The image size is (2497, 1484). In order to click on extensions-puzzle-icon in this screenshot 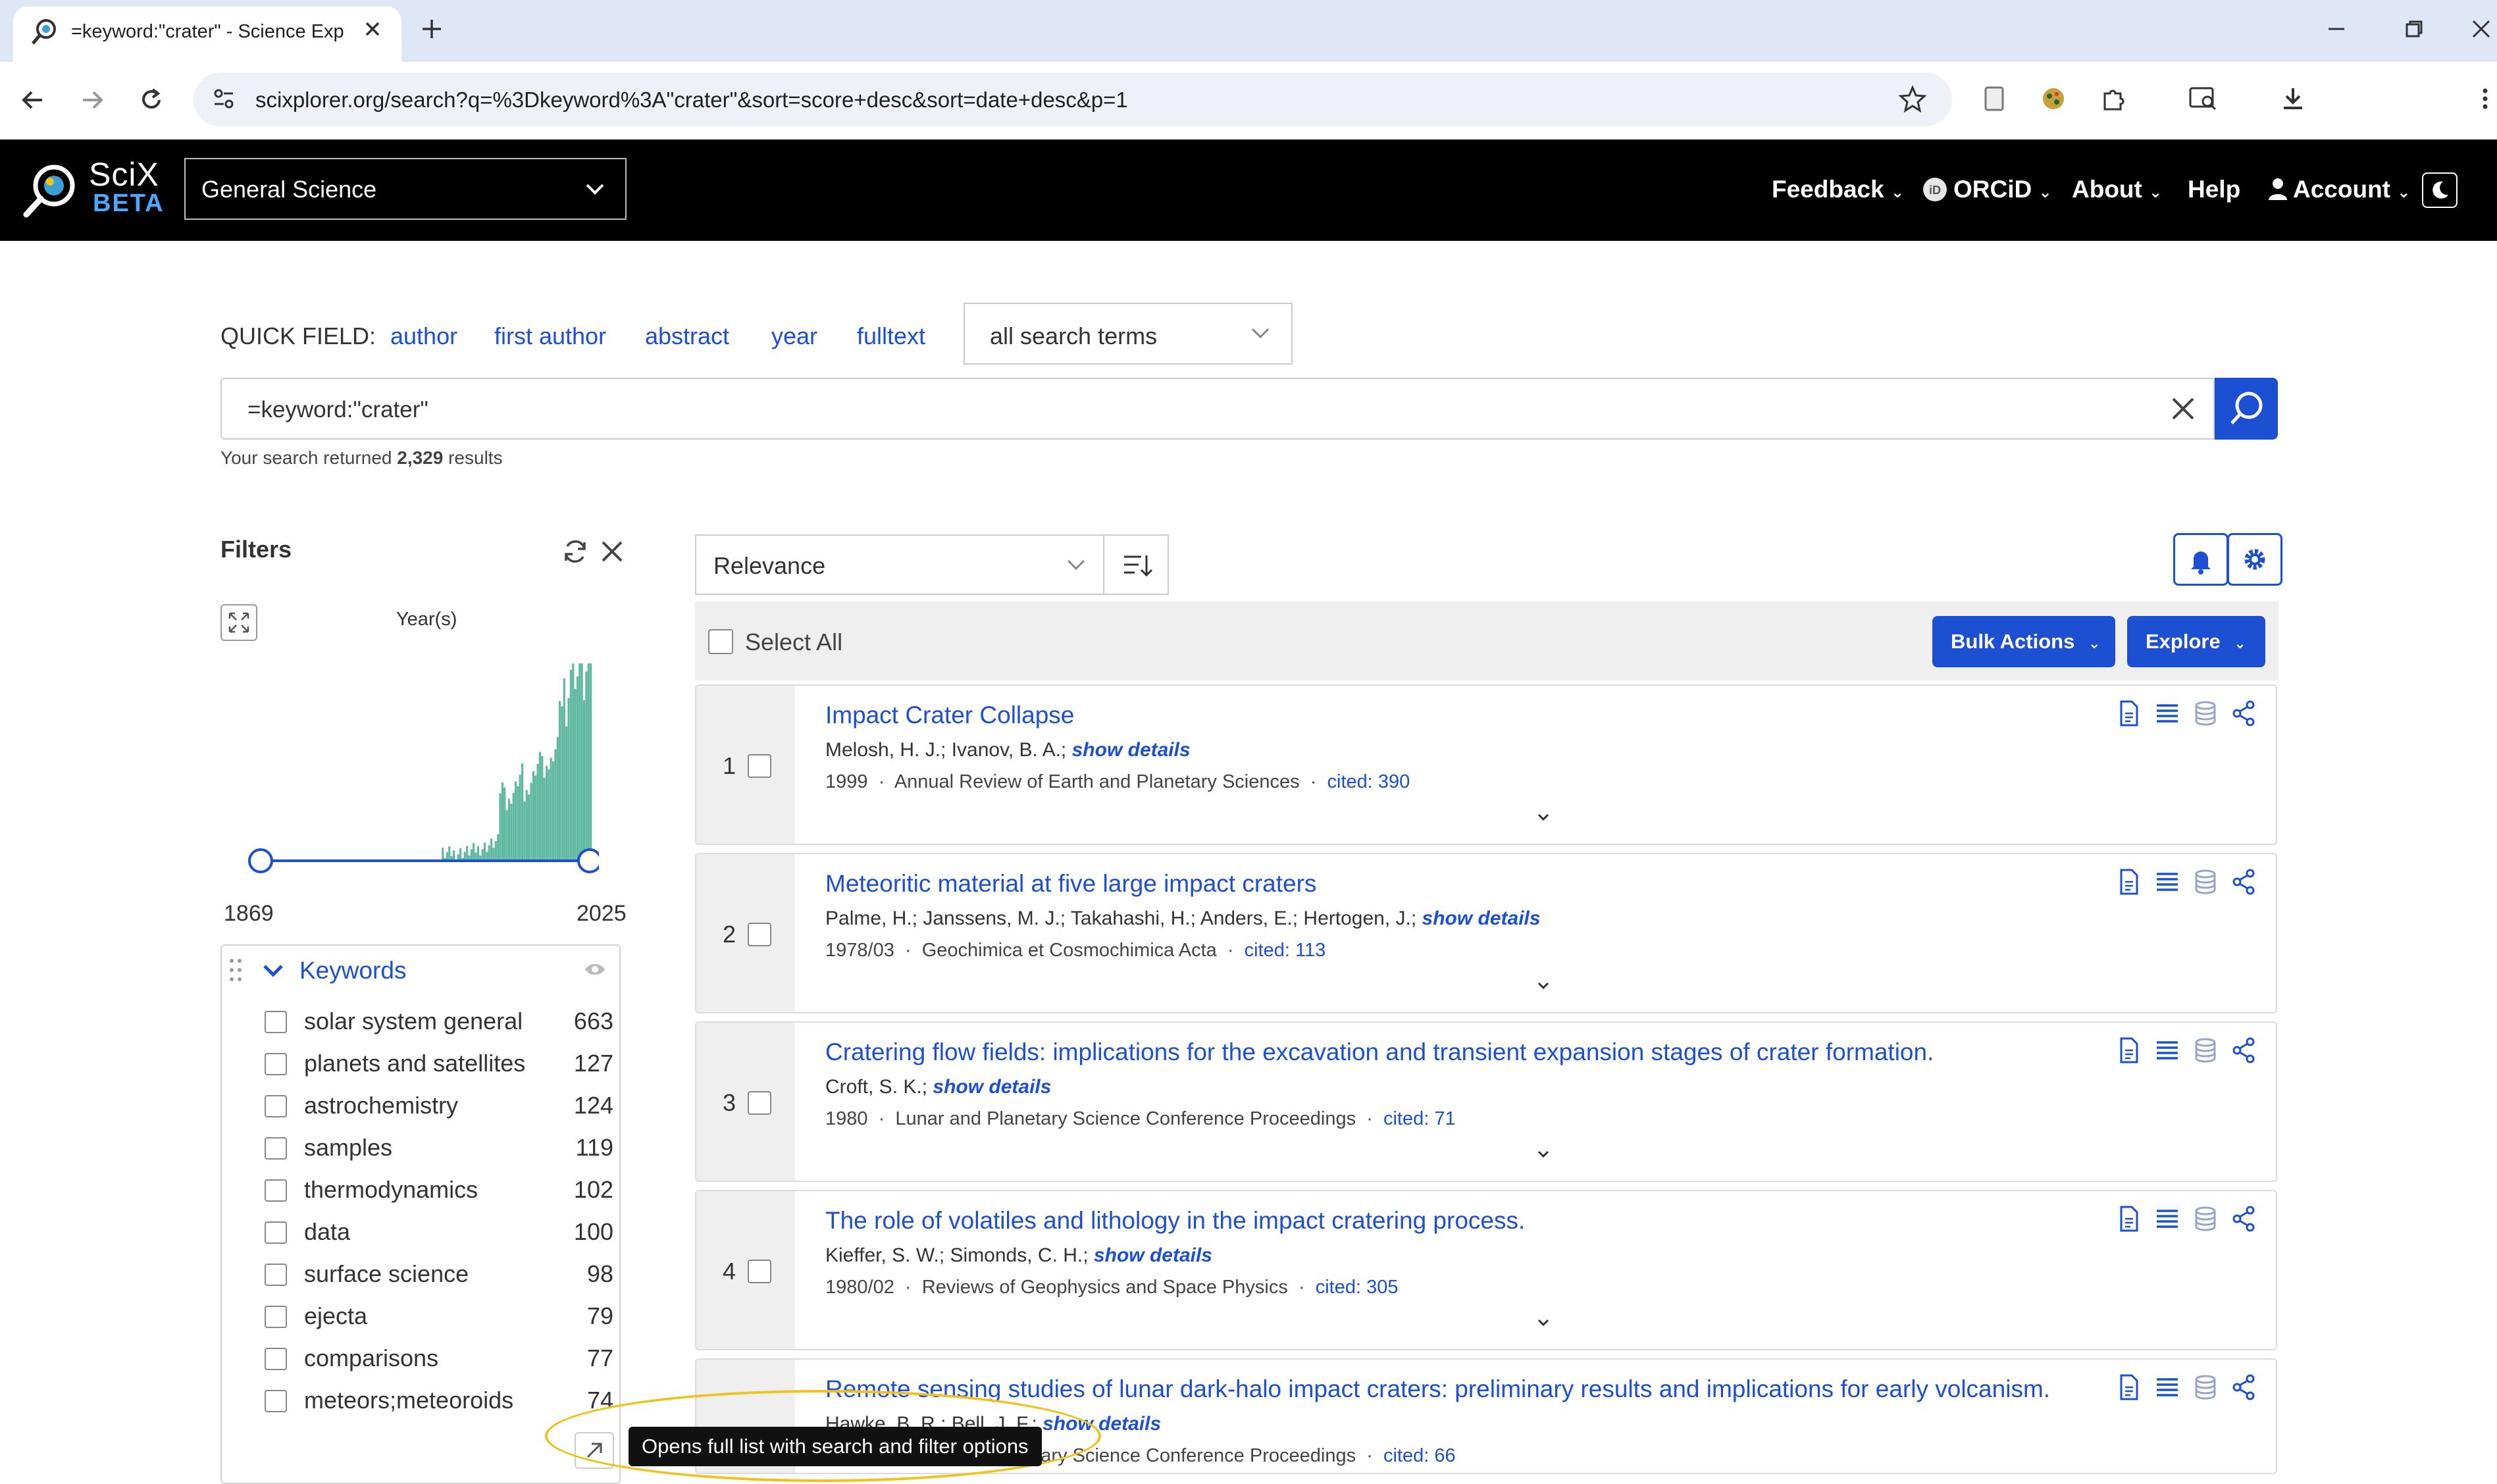, I will do `click(2113, 98)`.